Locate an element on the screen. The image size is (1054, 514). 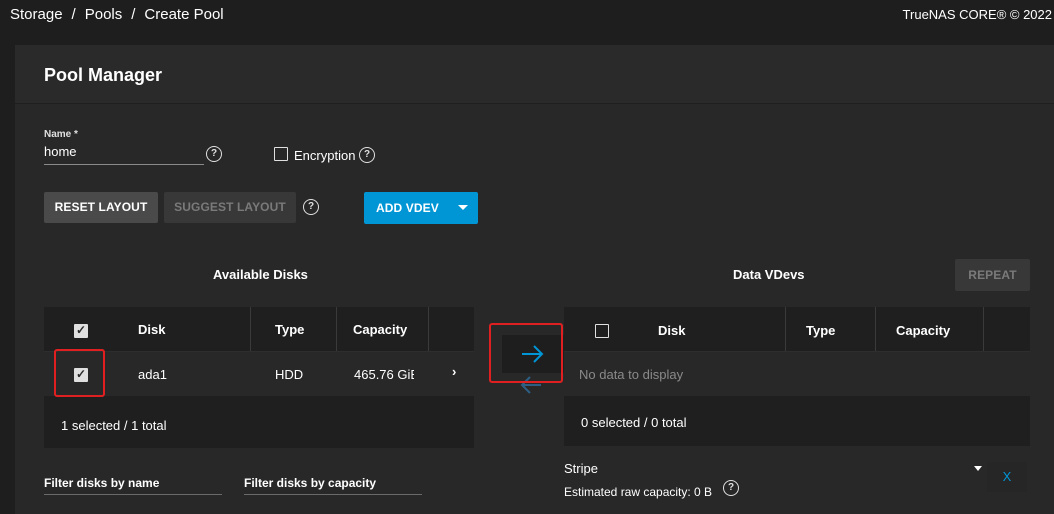
encryption-label: Encryption is located at coordinates (325, 155).